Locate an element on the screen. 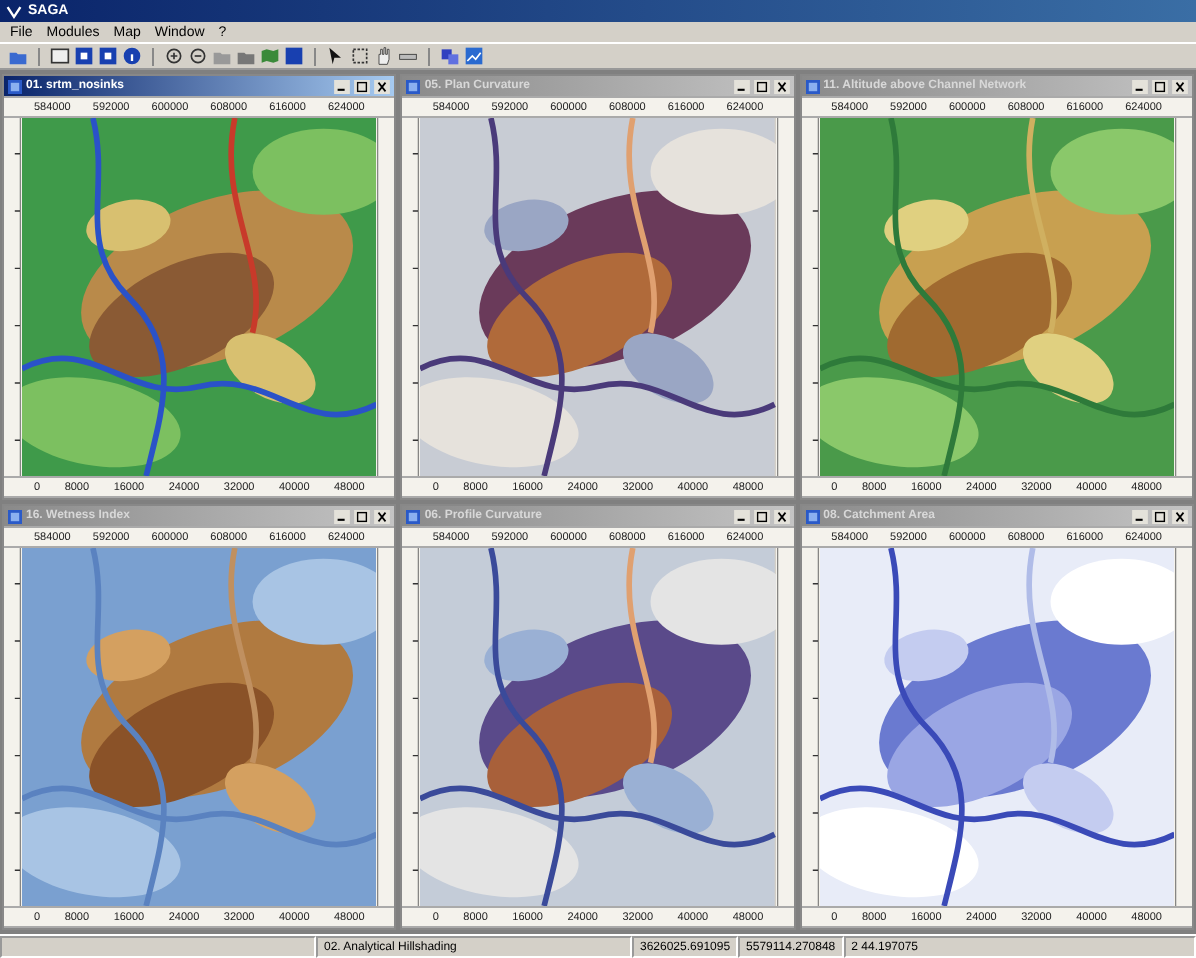  cursor-icon is located at coordinates (336, 56).